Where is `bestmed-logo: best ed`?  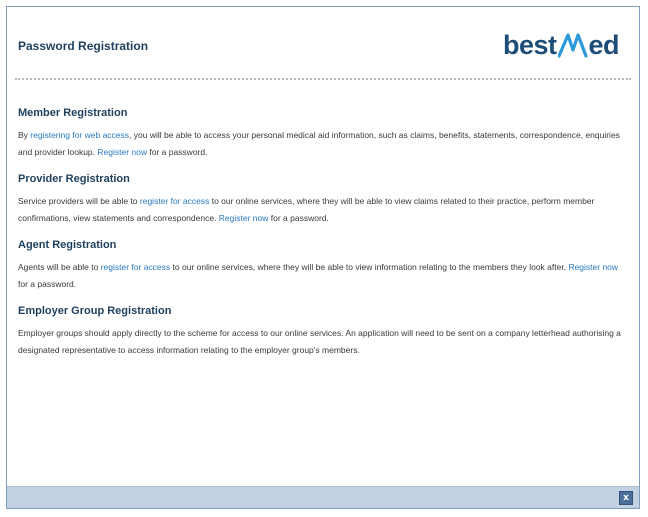 bestmed-logo: best ed is located at coordinates (561, 45).